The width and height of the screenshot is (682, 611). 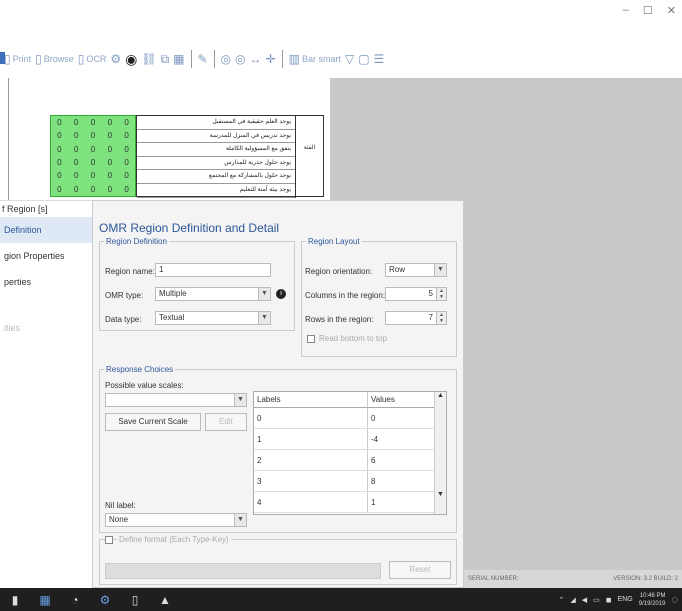 What do you see at coordinates (135, 600) in the screenshot?
I see `document-icon: ▯` at bounding box center [135, 600].